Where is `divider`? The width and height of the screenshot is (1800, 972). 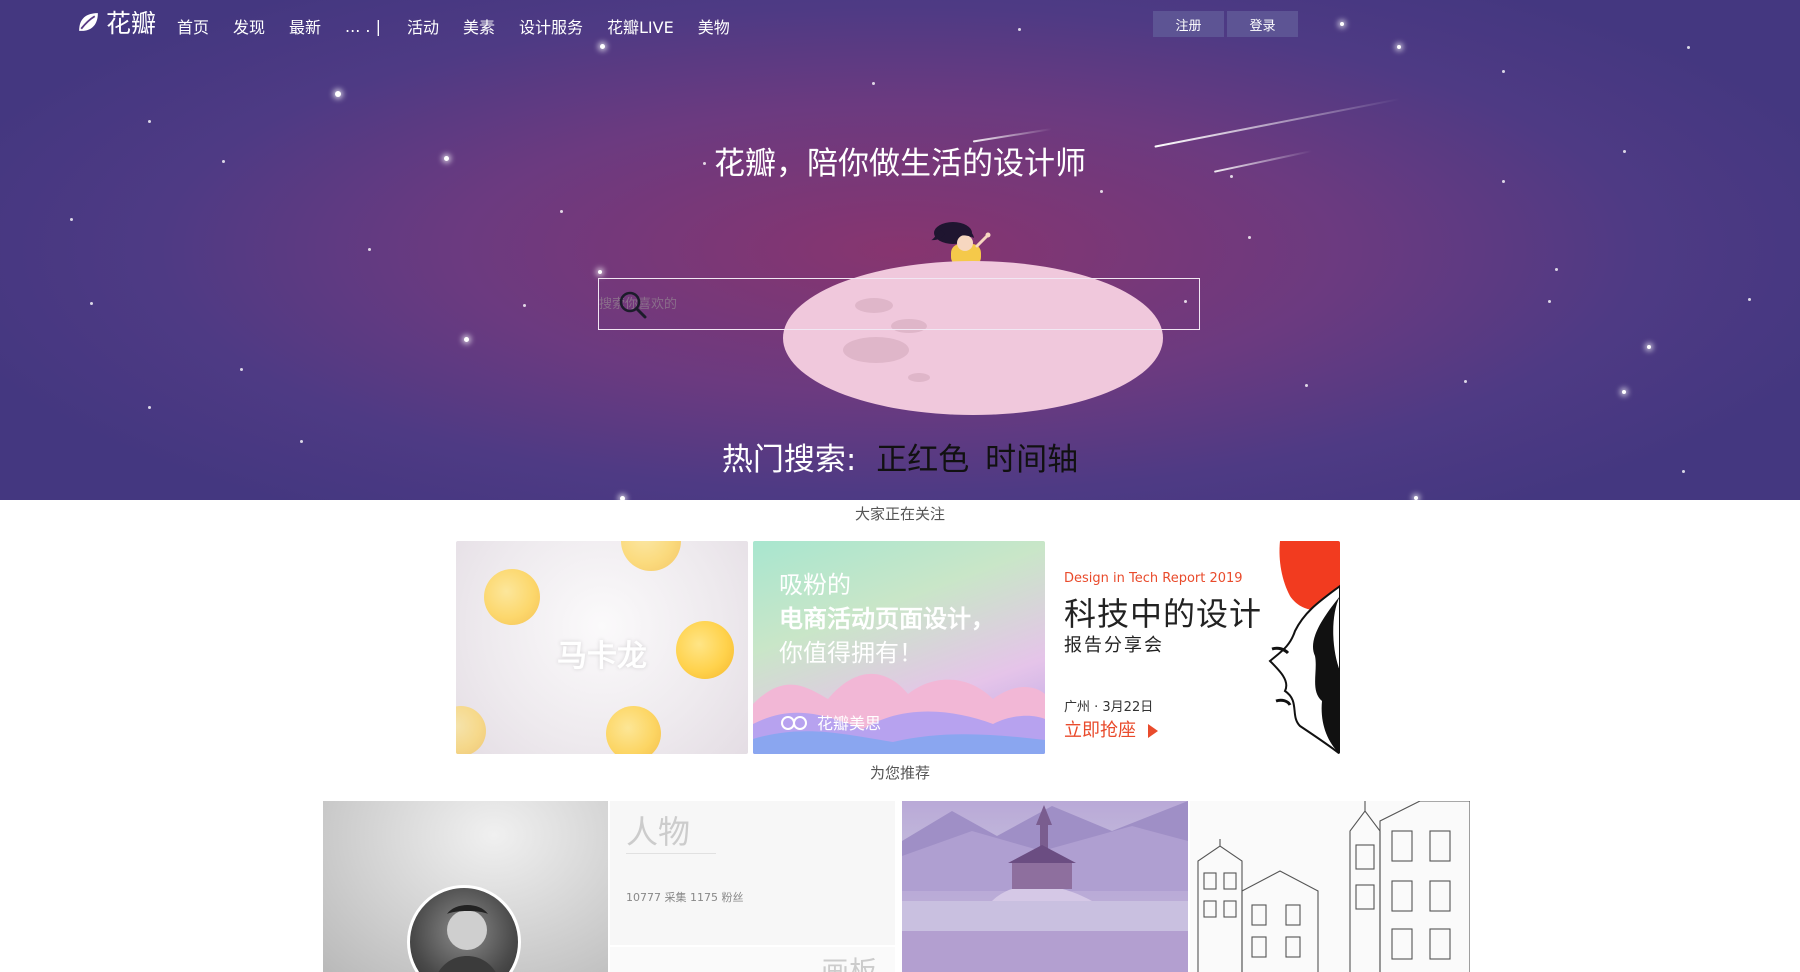 divider is located at coordinates (671, 853).